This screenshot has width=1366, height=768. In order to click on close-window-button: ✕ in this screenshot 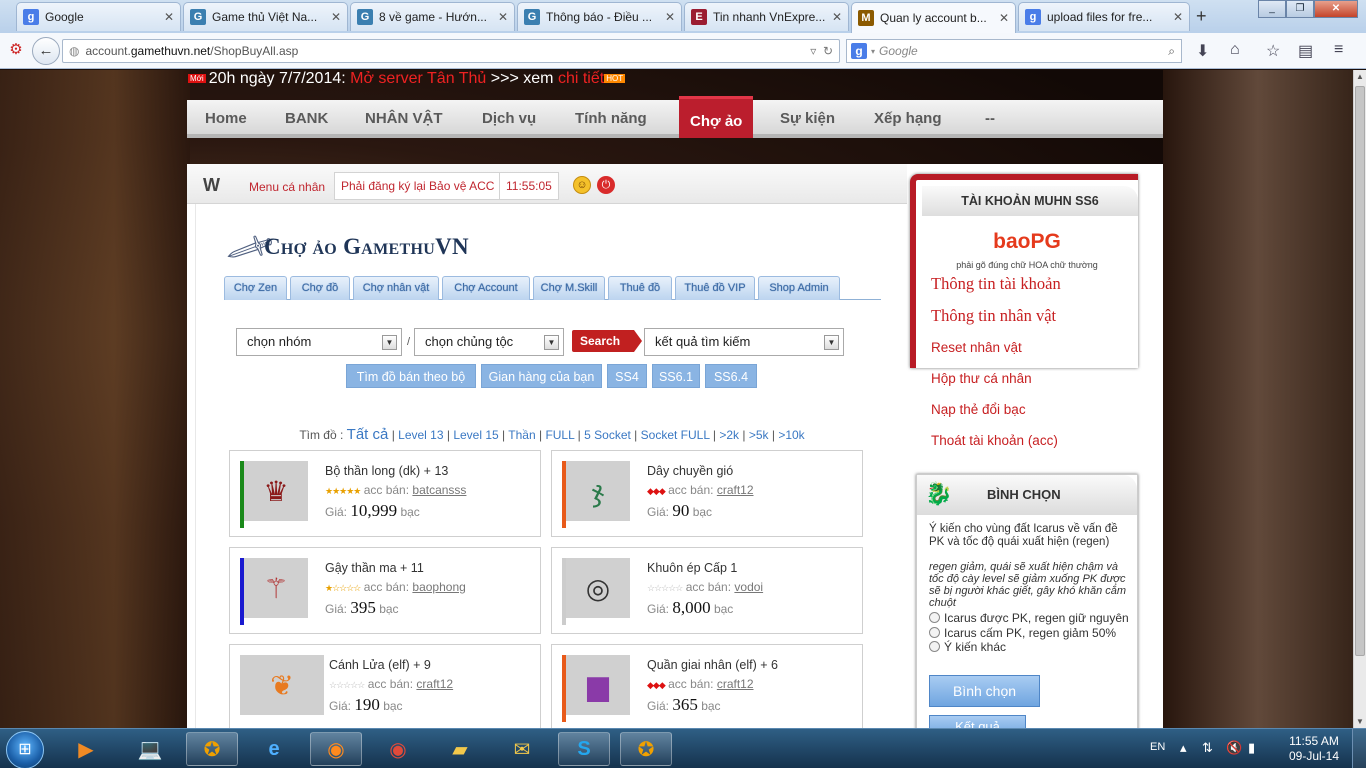, I will do `click(1336, 9)`.